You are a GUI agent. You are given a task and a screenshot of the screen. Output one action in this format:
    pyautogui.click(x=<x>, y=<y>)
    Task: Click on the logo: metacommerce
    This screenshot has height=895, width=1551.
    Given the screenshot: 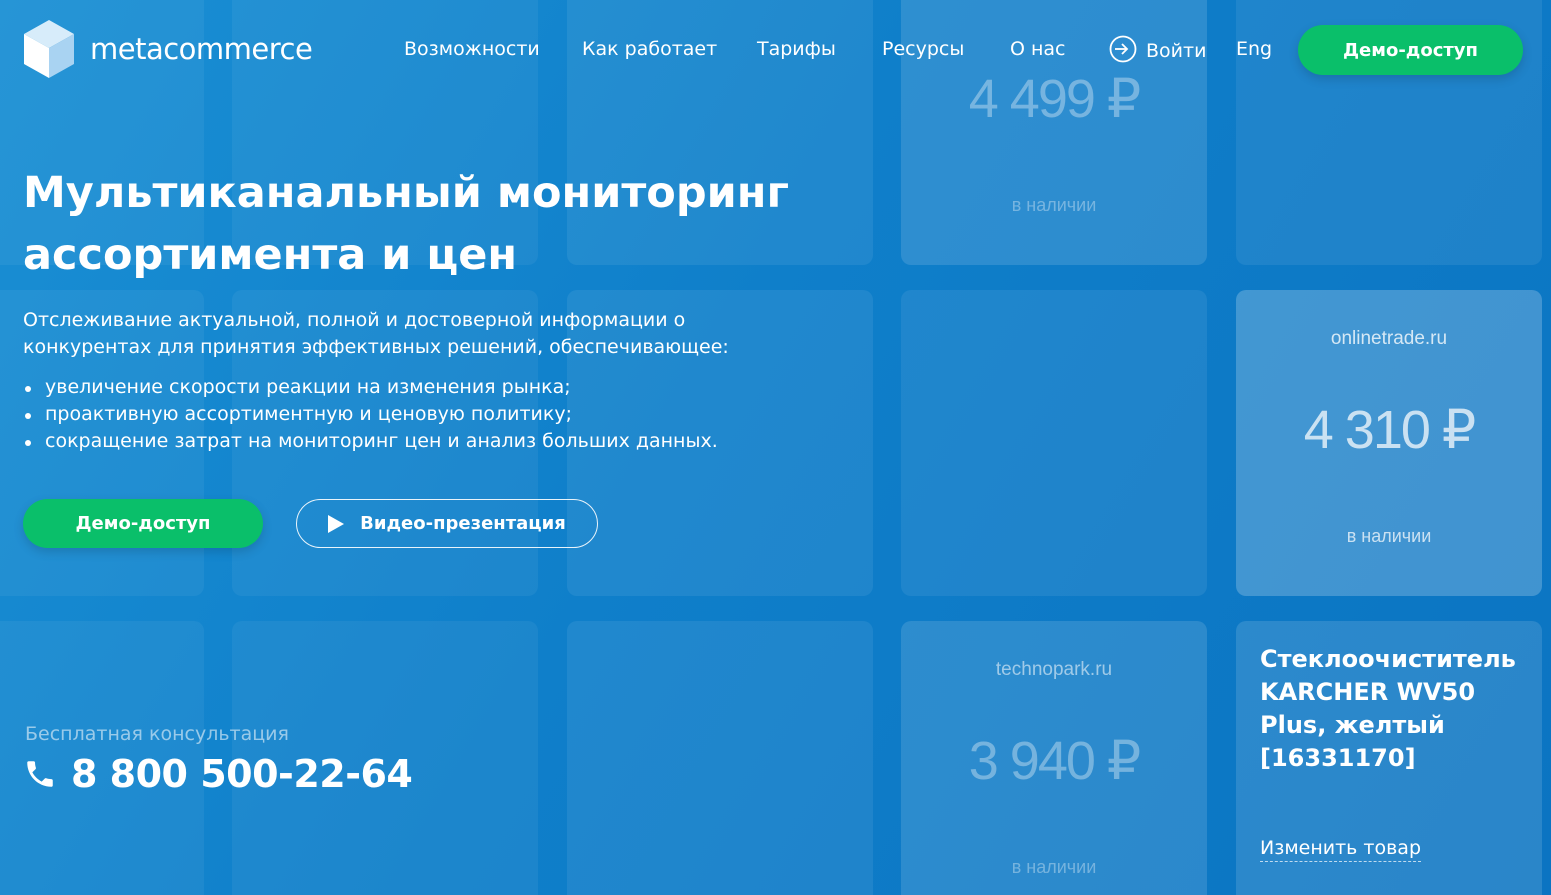 What is the action you would take?
    pyautogui.click(x=167, y=49)
    